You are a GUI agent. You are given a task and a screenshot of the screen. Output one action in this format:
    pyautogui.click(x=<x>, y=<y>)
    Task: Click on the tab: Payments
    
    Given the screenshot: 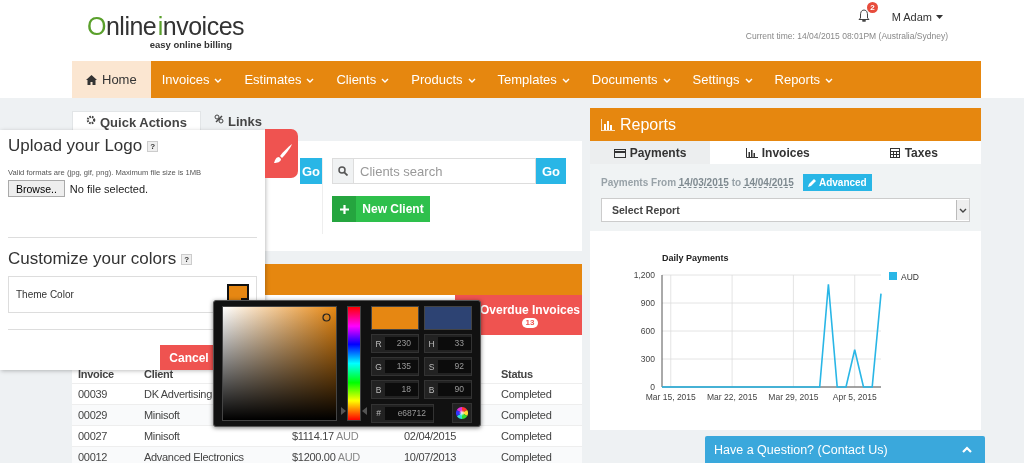 What is the action you would take?
    pyautogui.click(x=650, y=152)
    